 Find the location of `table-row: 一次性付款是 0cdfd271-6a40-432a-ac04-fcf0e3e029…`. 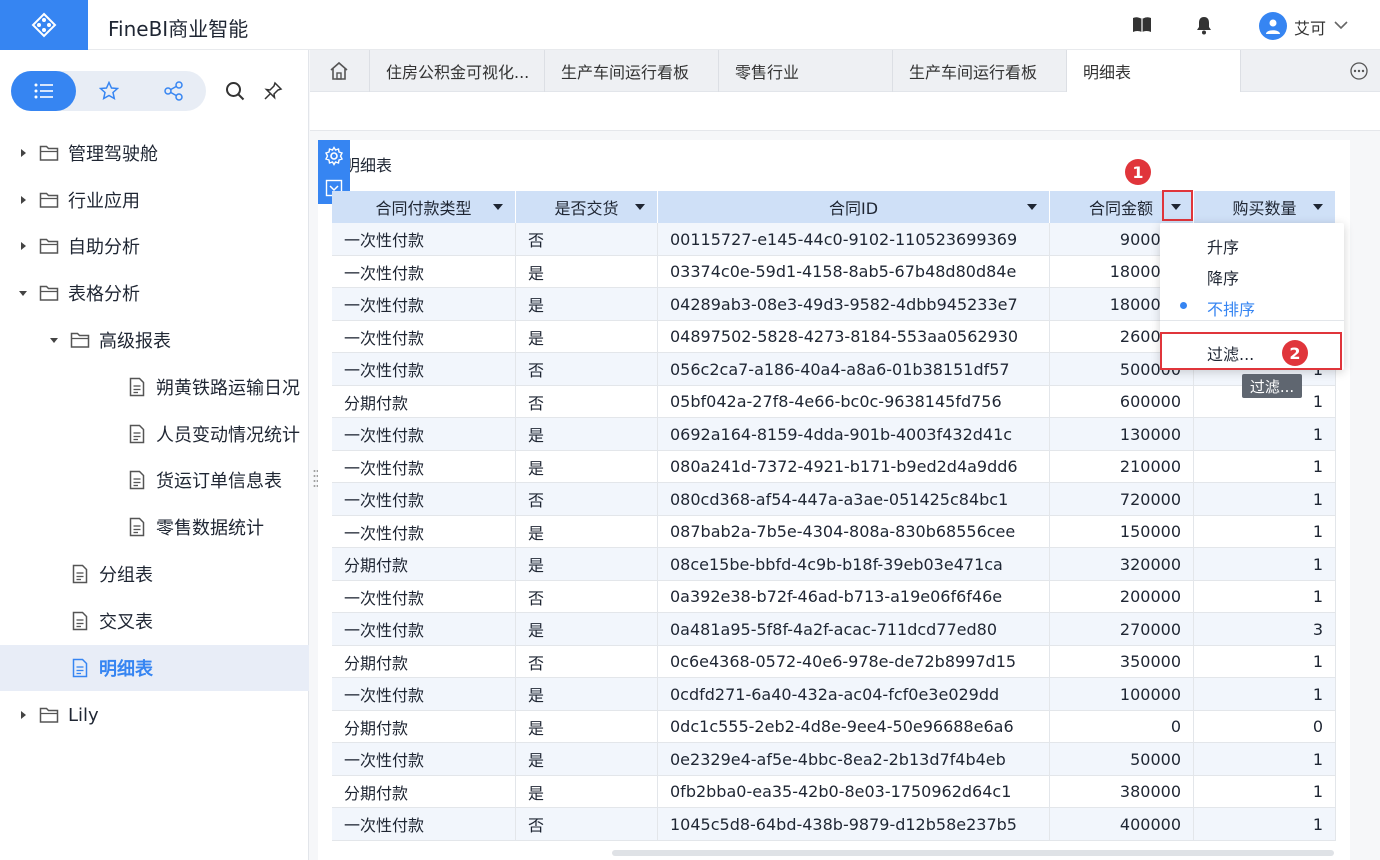

table-row: 一次性付款是 0cdfd271-6a40-432a-ac04-fcf0e3e029… is located at coordinates (834, 694).